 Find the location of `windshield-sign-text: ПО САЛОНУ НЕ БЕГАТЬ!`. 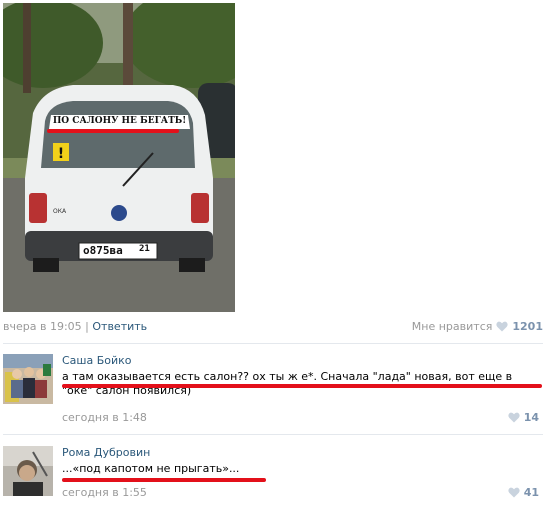

windshield-sign-text: ПО САЛОНУ НЕ БЕГАТЬ! is located at coordinates (119, 121).